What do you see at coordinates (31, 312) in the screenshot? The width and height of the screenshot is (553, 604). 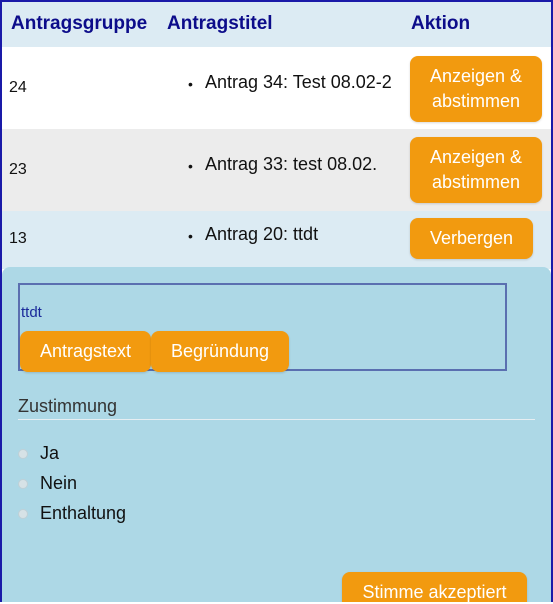 I see `motion-name: ttdt` at bounding box center [31, 312].